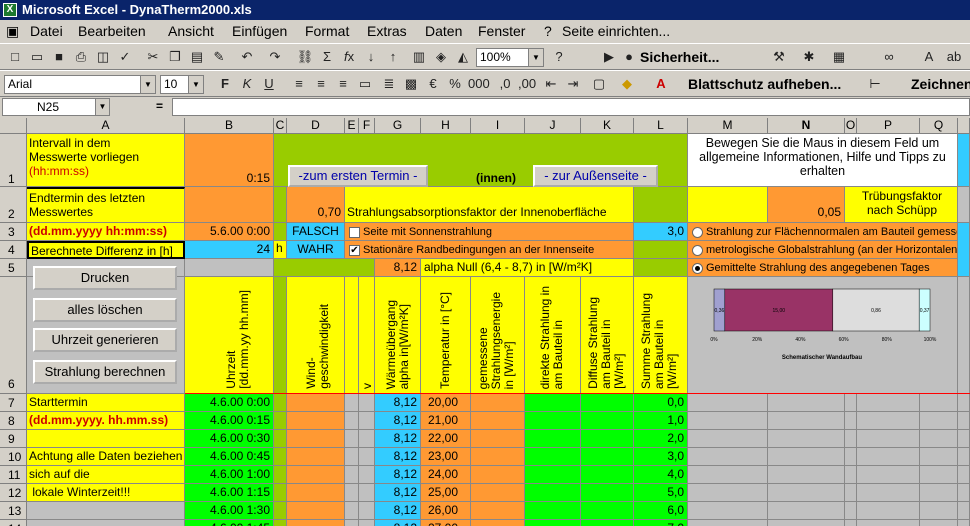 Image resolution: width=970 pixels, height=526 pixels. I want to click on alles-loeschen-button: alles löschen, so click(105, 310).